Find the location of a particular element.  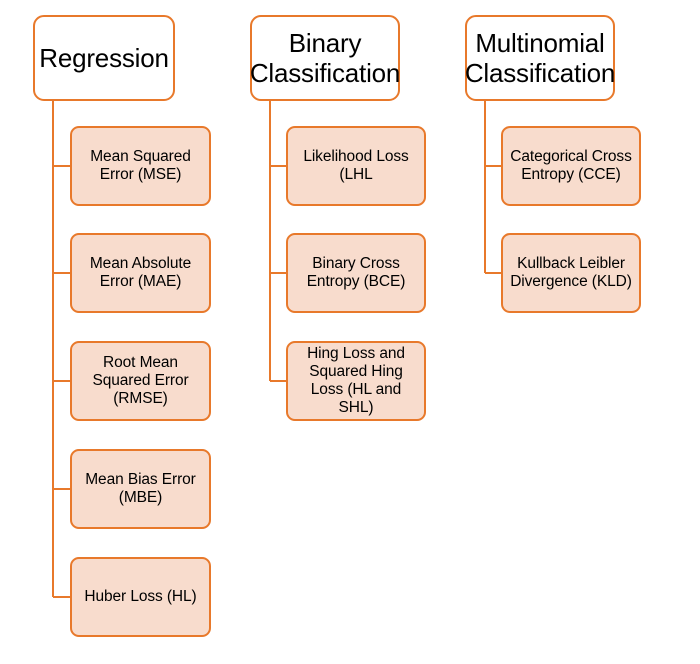

child-node-mbe: Mean Bias Error (MBE) is located at coordinates (140, 489).